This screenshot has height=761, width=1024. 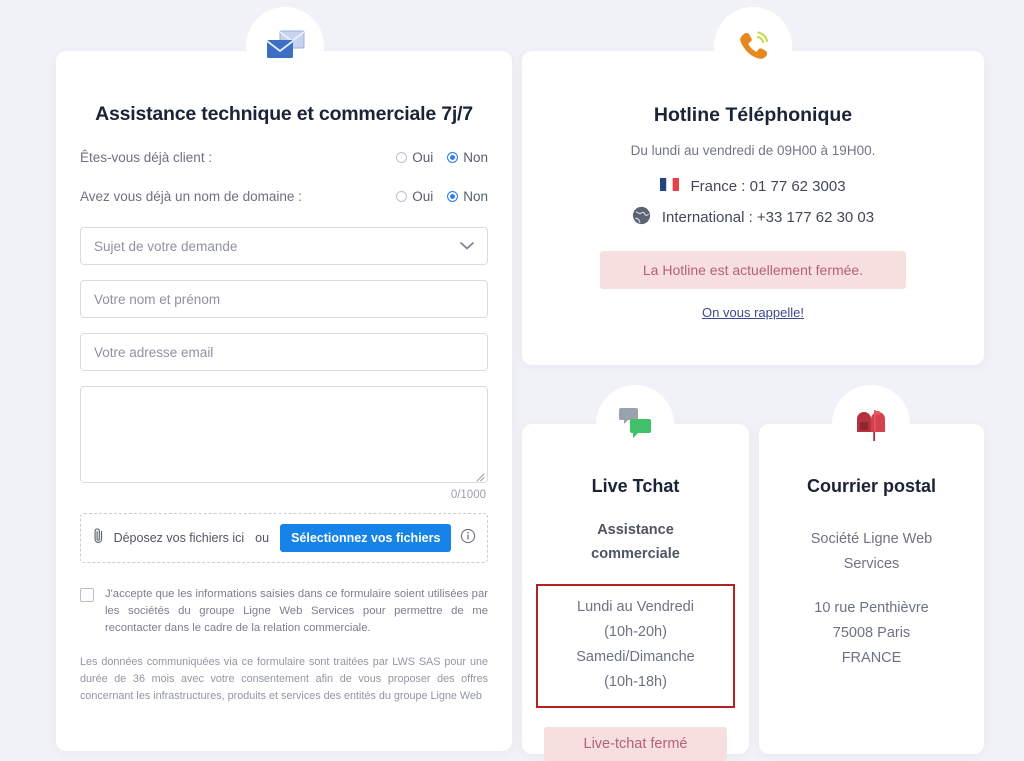 I want to click on radio-client-oui: Oui, so click(x=414, y=157).